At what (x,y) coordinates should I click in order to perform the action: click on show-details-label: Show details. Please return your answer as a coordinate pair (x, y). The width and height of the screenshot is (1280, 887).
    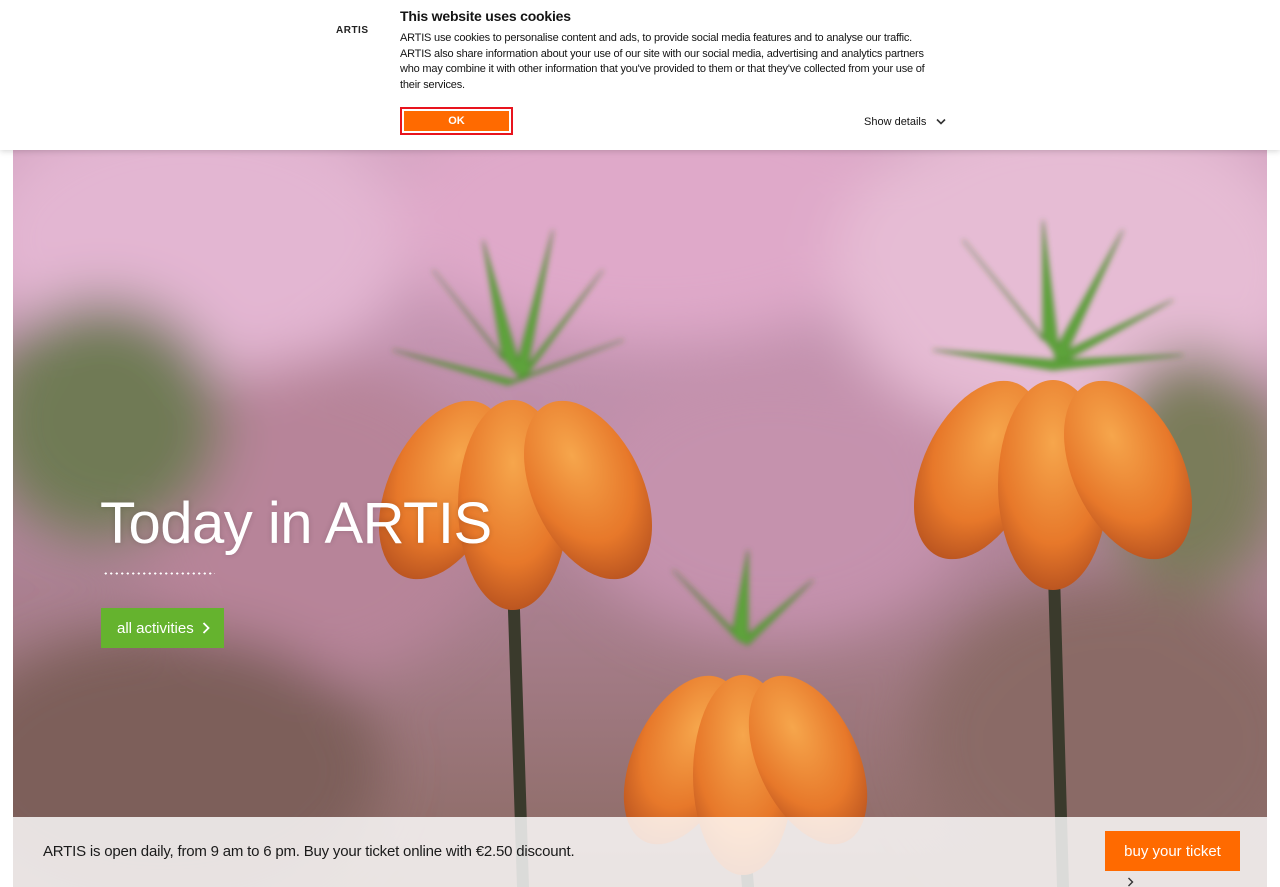
    Looking at the image, I should click on (895, 122).